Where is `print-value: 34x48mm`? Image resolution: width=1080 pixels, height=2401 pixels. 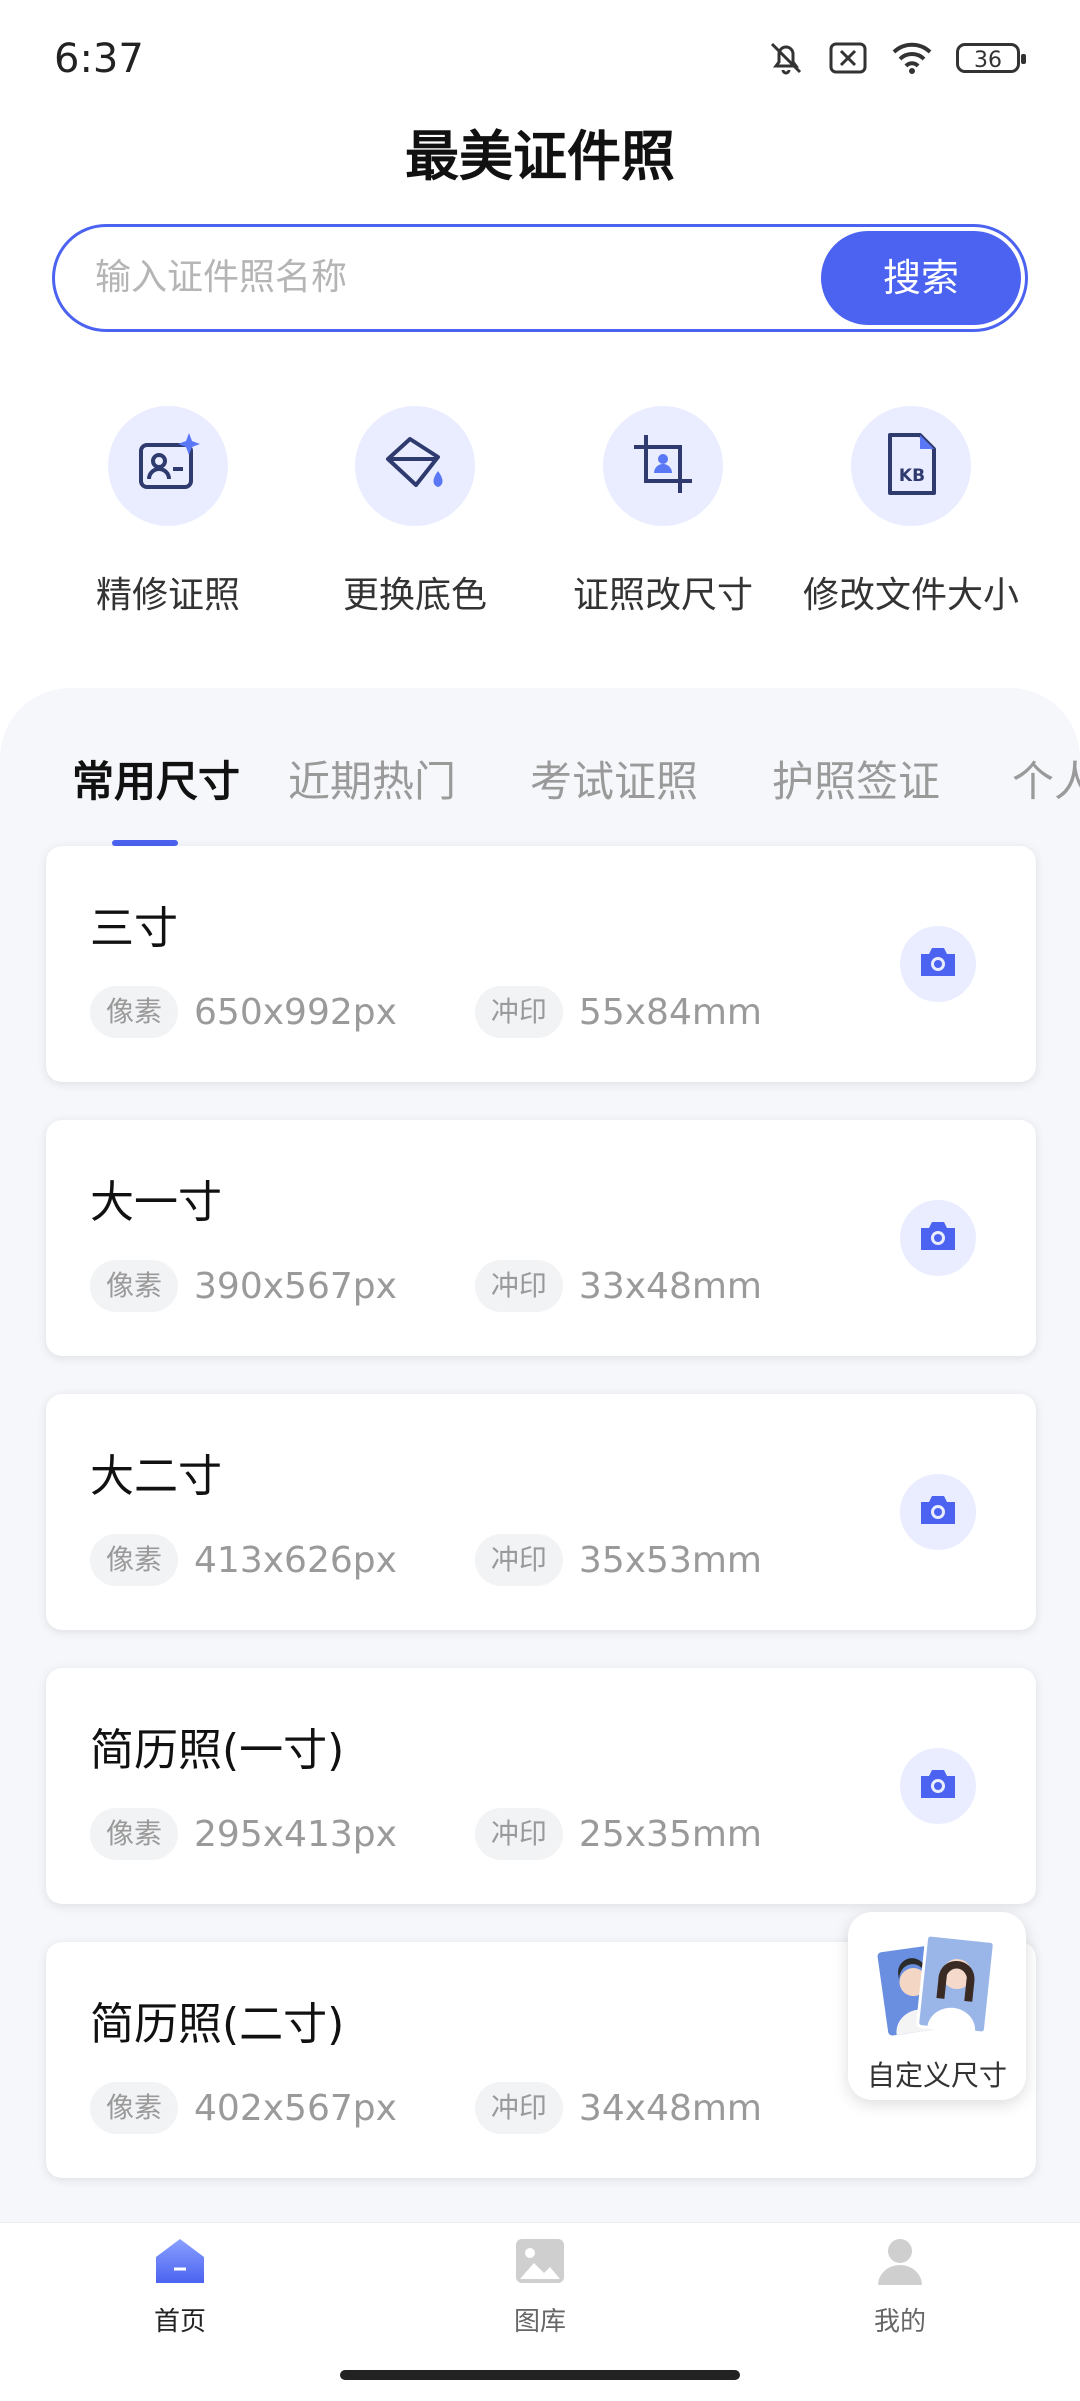 print-value: 34x48mm is located at coordinates (670, 2108).